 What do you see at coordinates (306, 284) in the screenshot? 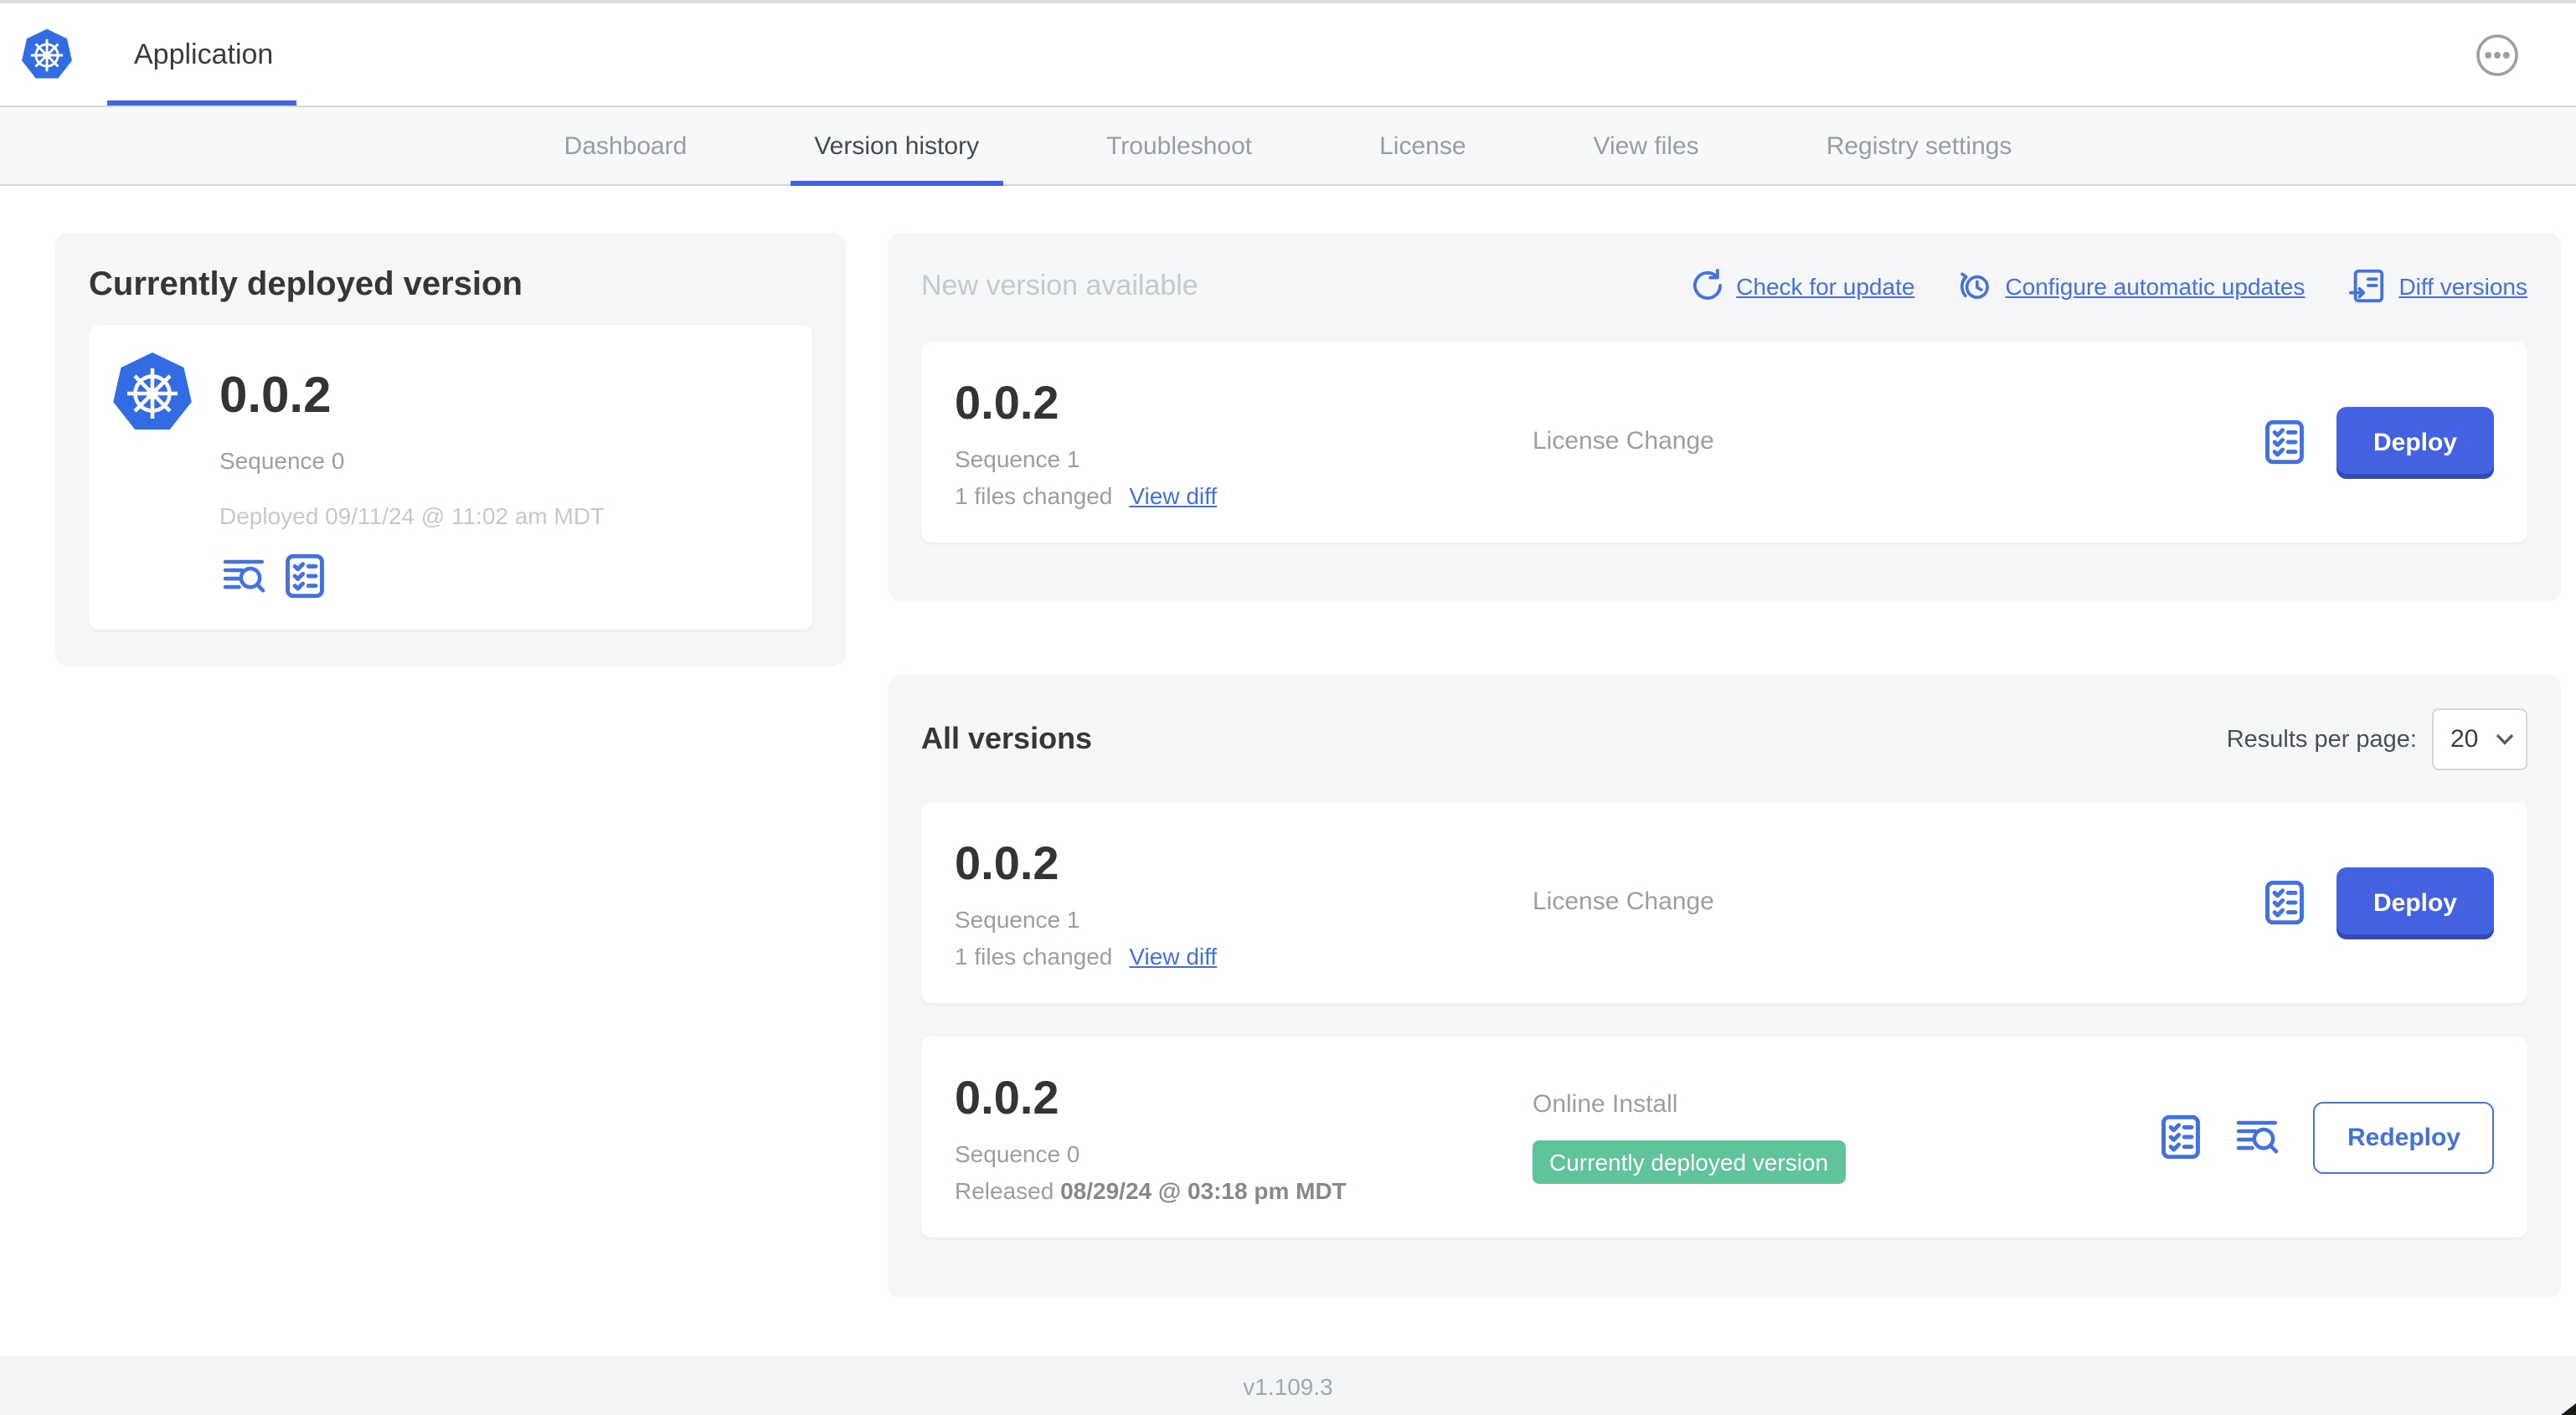
I see `currently-deployed-title: Currently deployed version` at bounding box center [306, 284].